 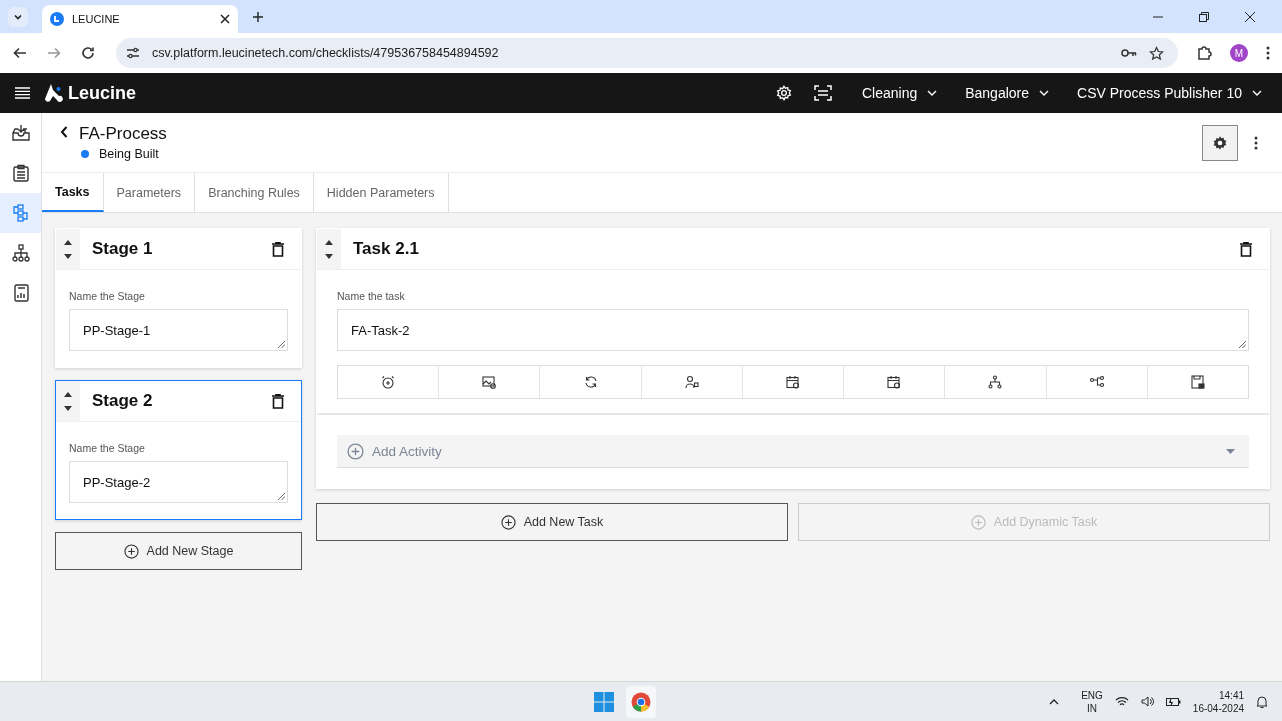 I want to click on flow-icon, so click(x=20, y=213).